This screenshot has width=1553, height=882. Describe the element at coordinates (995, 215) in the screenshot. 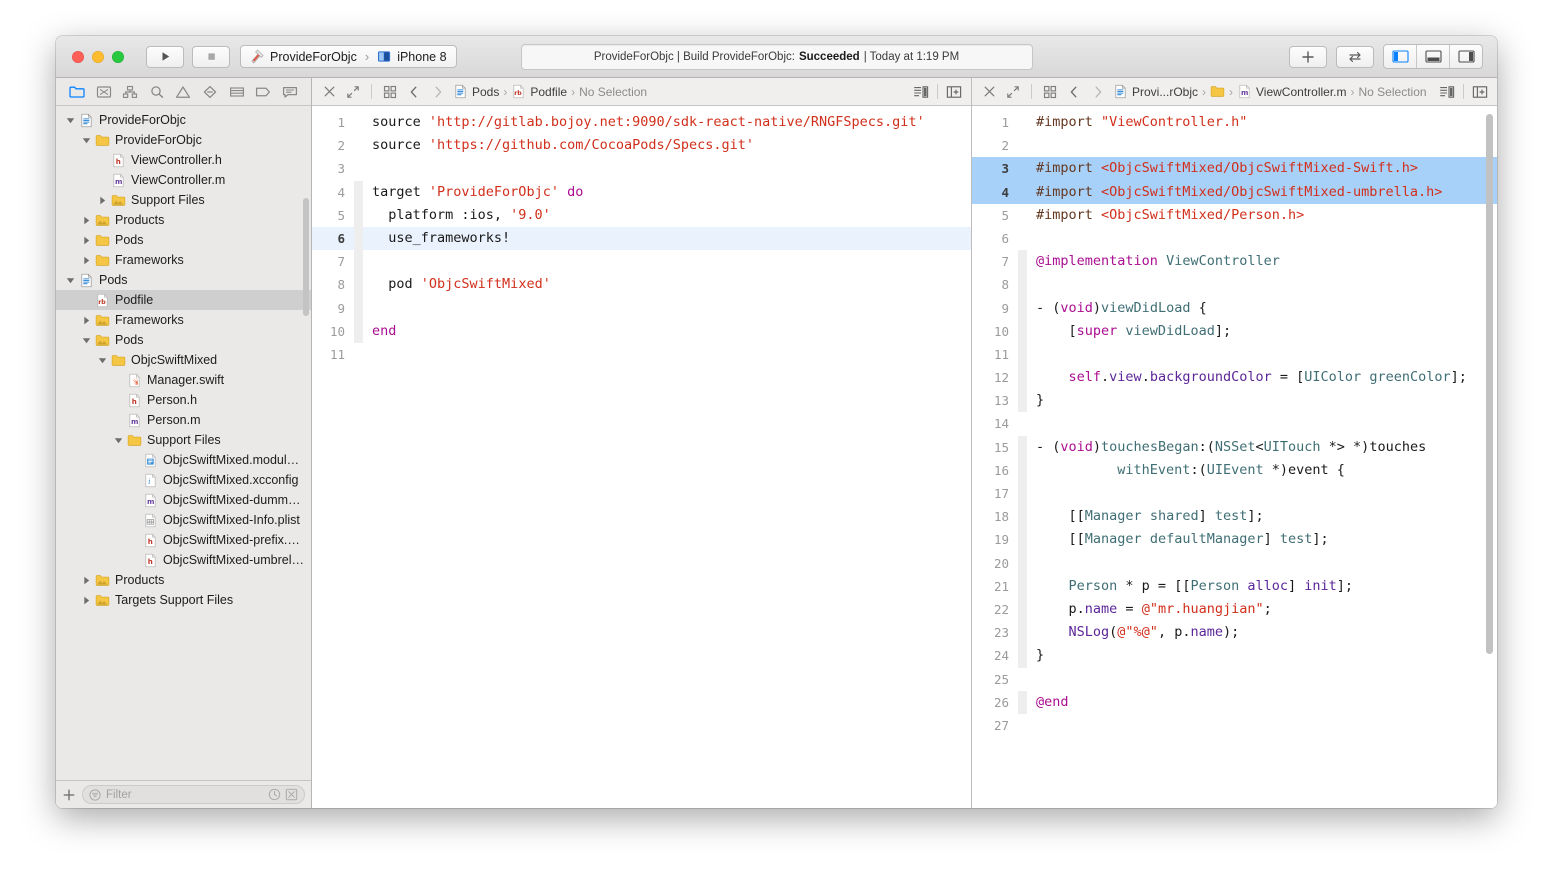

I see `line-number: 5` at that location.